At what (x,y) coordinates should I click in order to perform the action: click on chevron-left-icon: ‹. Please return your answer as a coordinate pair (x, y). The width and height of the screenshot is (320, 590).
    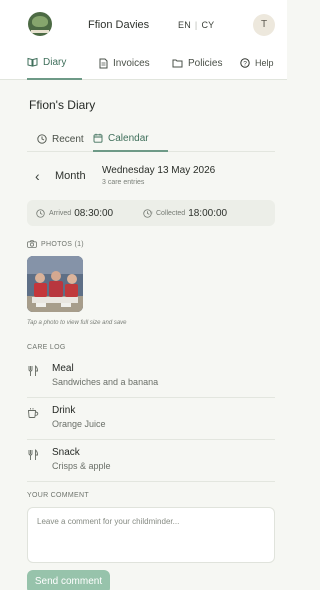
    Looking at the image, I should click on (41, 176).